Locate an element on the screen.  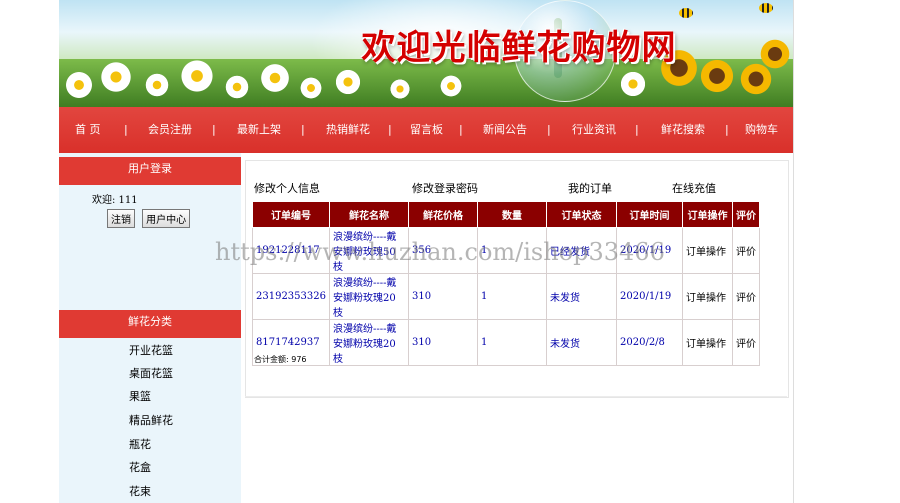
order-time: 2020/1/19 is located at coordinates (649, 296).